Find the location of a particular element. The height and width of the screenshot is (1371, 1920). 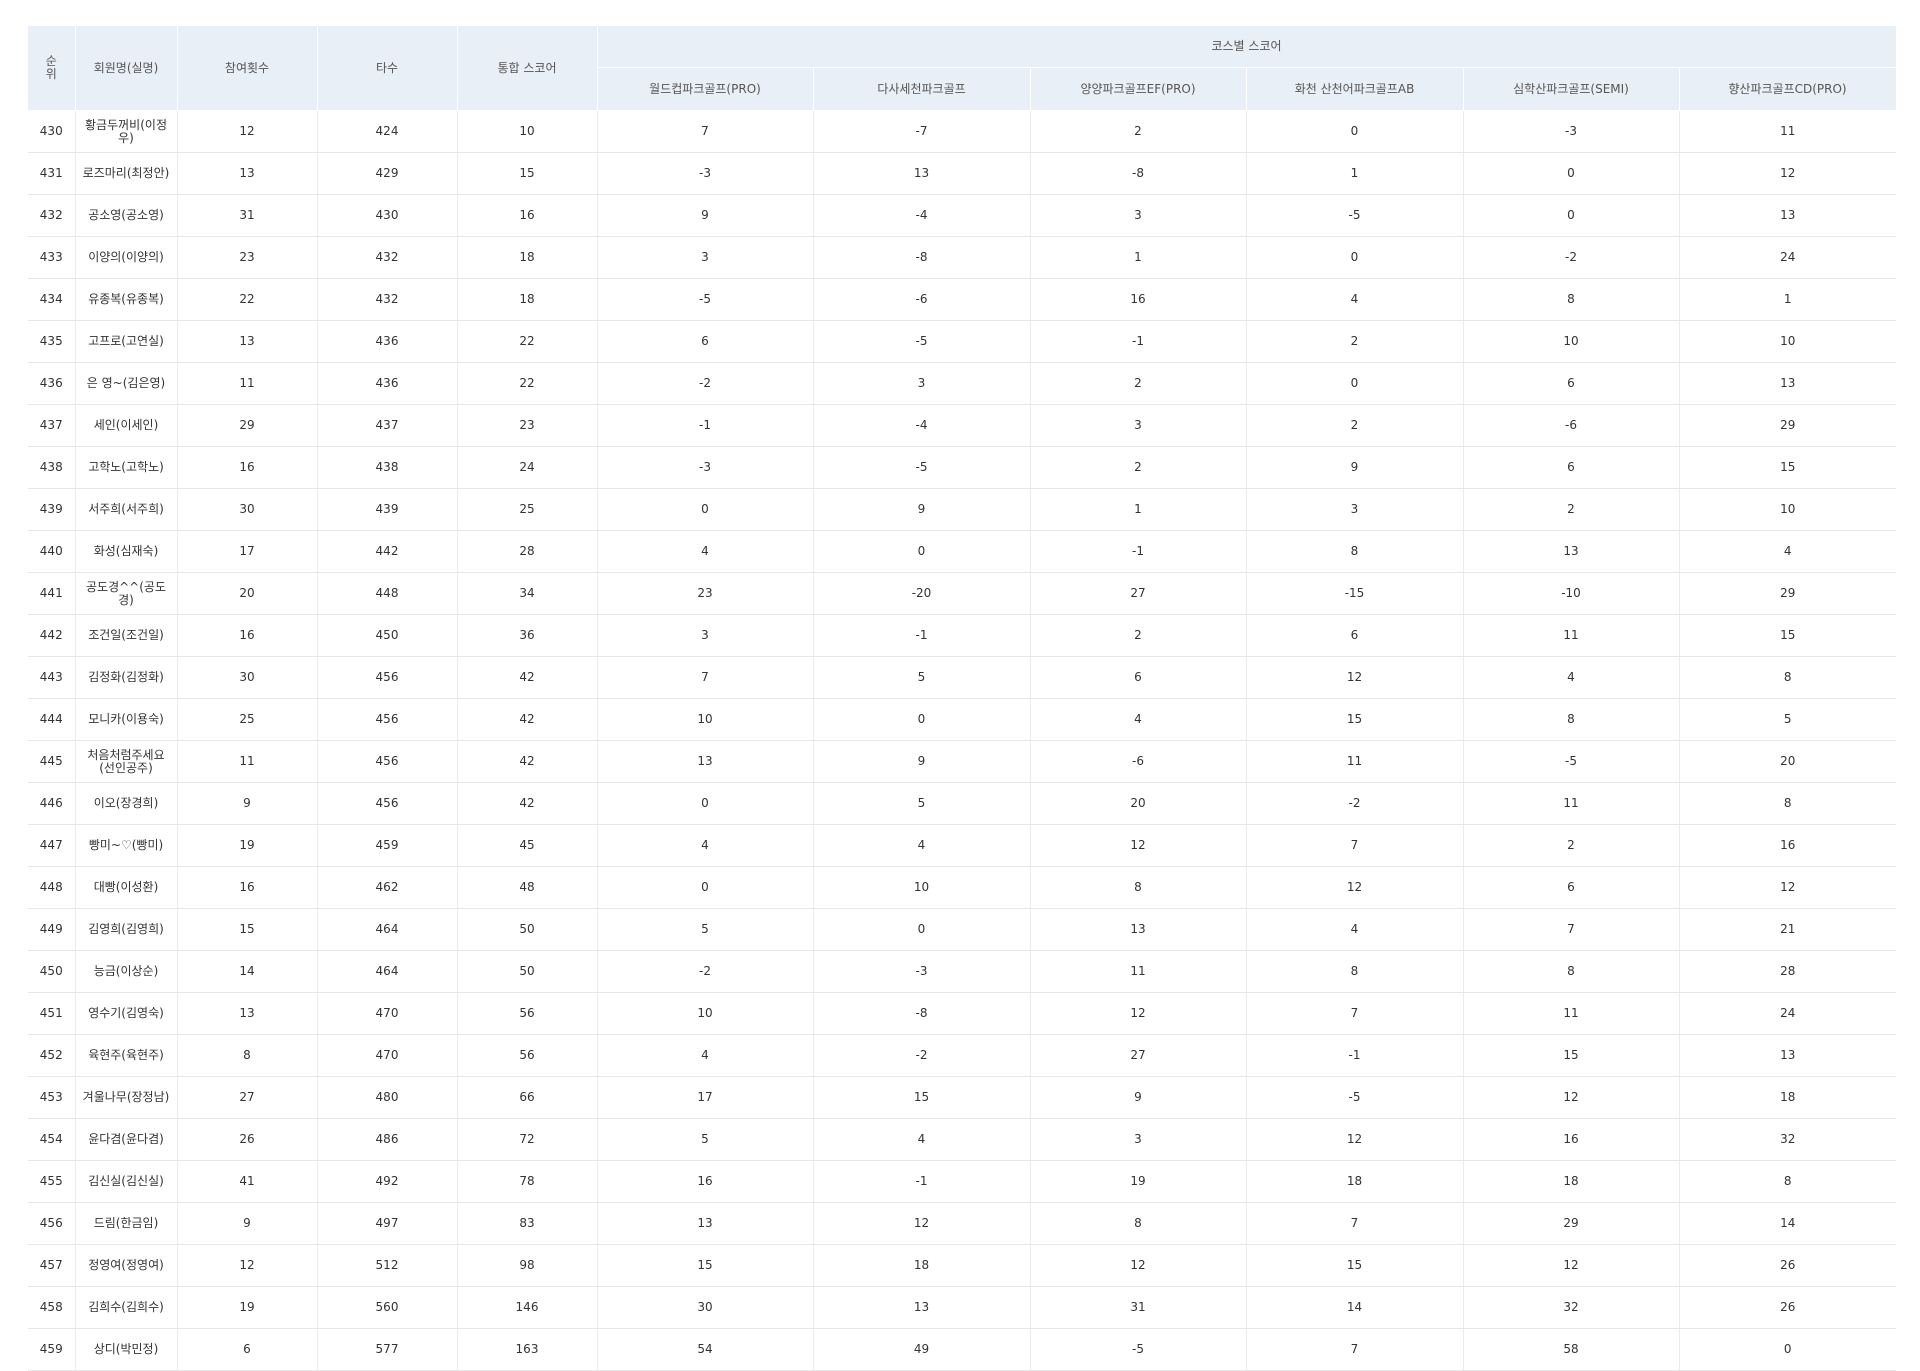

total-score-cell: 15 is located at coordinates (527, 173).